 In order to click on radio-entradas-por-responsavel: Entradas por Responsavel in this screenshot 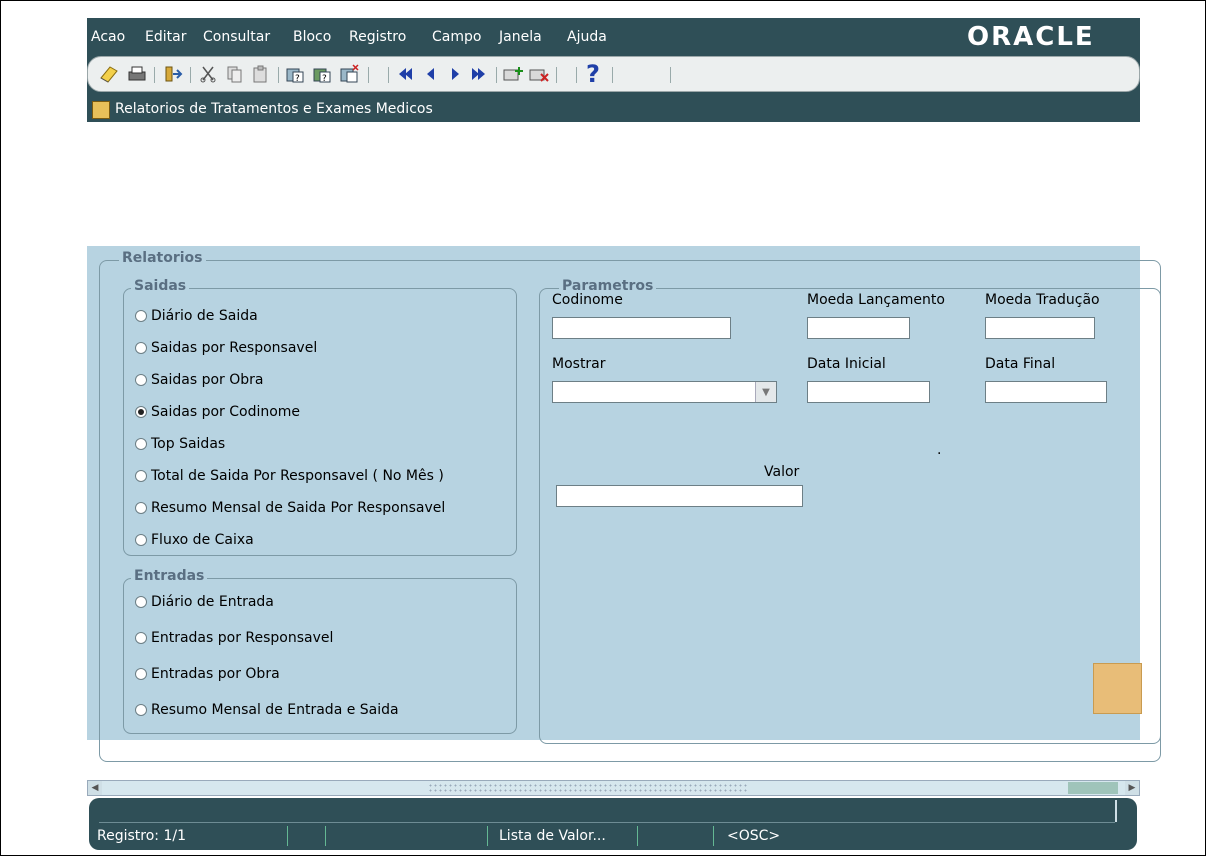, I will do `click(234, 638)`.